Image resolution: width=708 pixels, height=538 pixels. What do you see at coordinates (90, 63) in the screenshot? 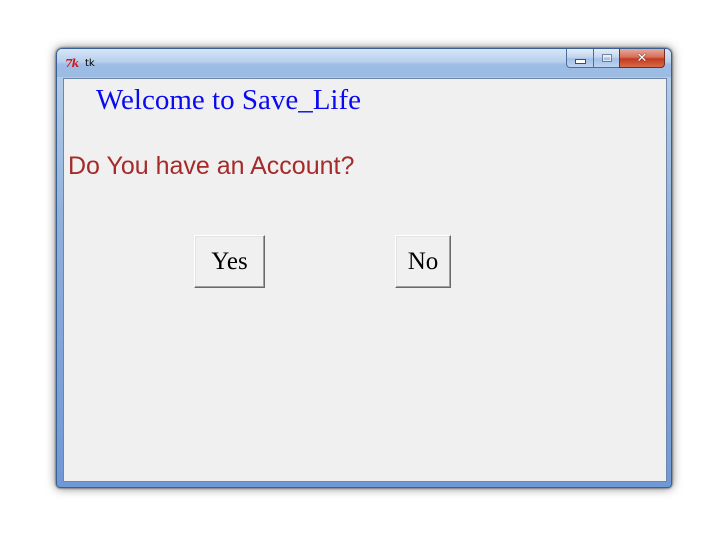
I see `window-title: tk` at bounding box center [90, 63].